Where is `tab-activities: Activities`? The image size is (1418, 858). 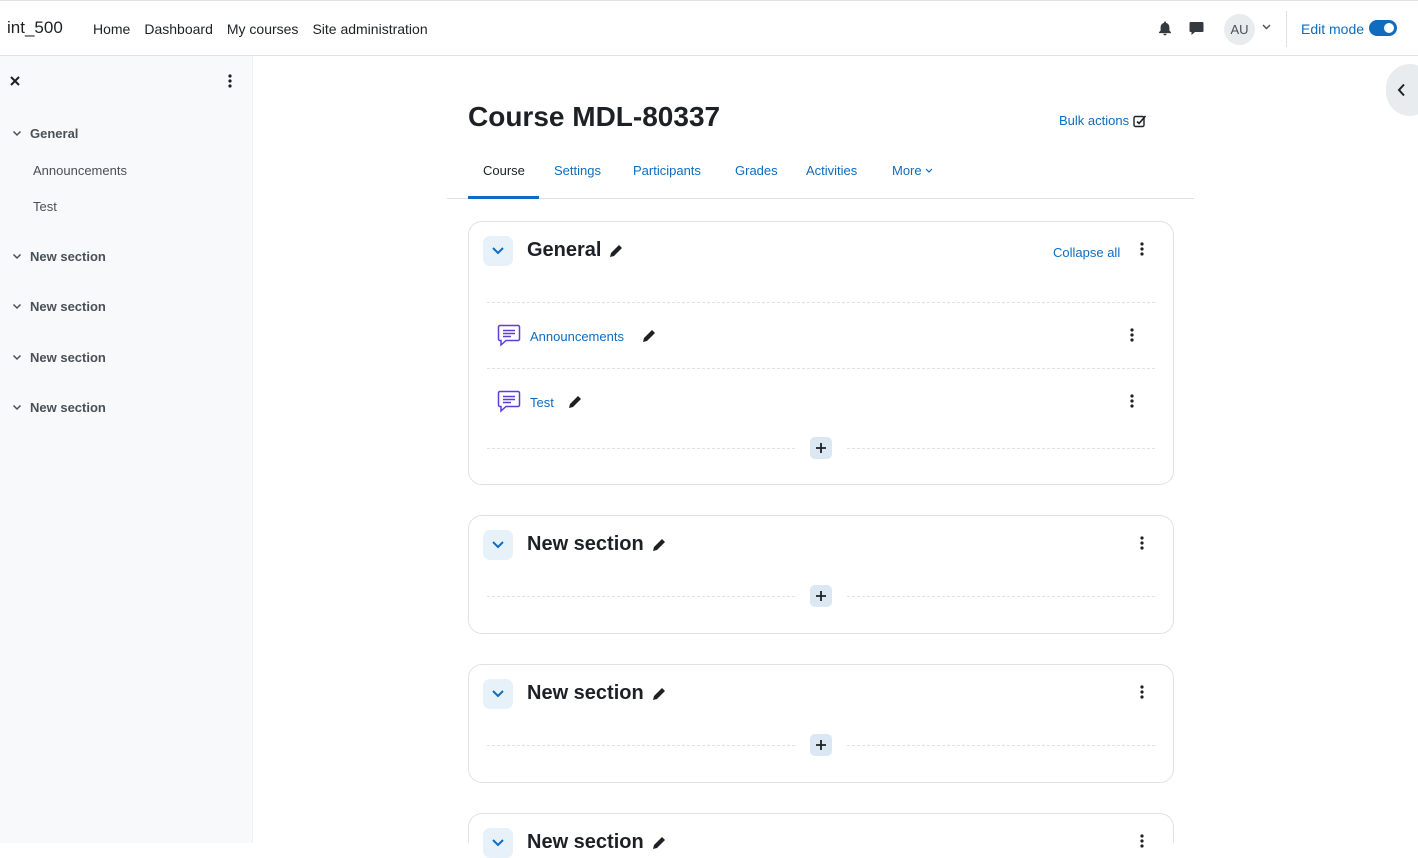 tab-activities: Activities is located at coordinates (831, 170).